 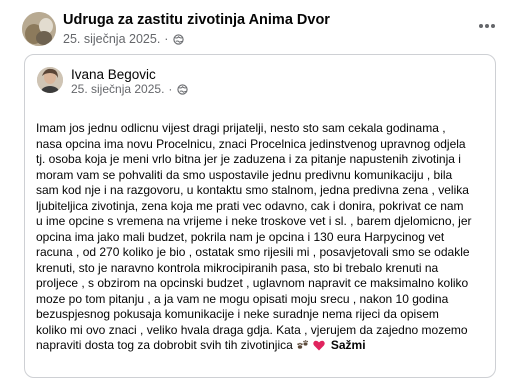 I want to click on red-heart-icon, so click(x=318, y=345).